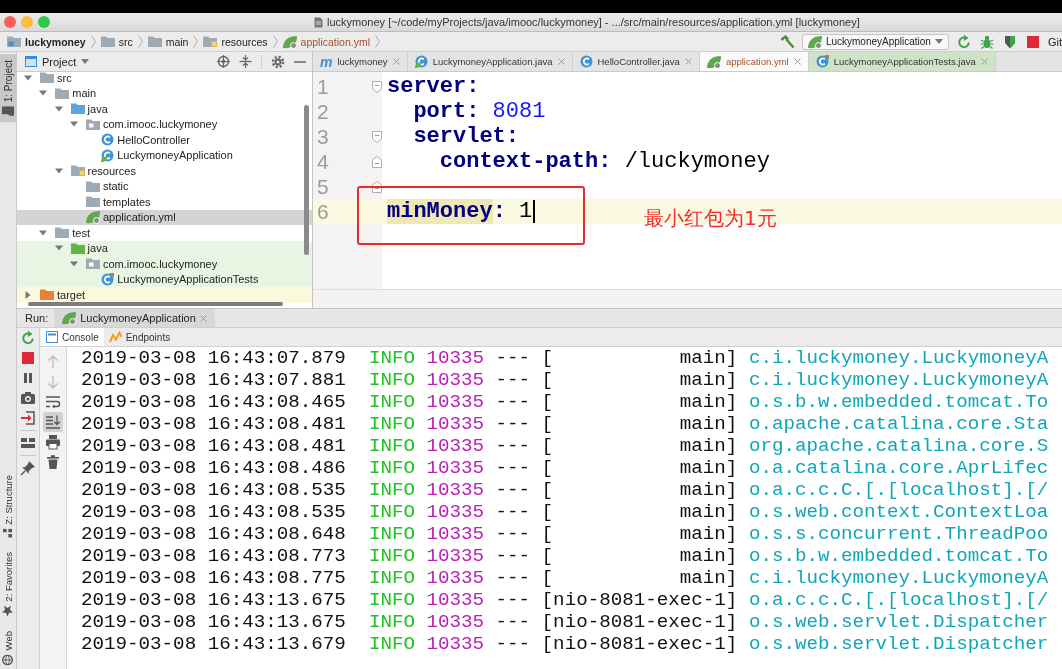  Describe the element at coordinates (565, 600) in the screenshot. I see `log-line: 2019-03-08 16:43:13.675 INFO 10335 --- [nio-8081-exec-1] o.a.c.c.C.[.[localhost].[/` at that location.